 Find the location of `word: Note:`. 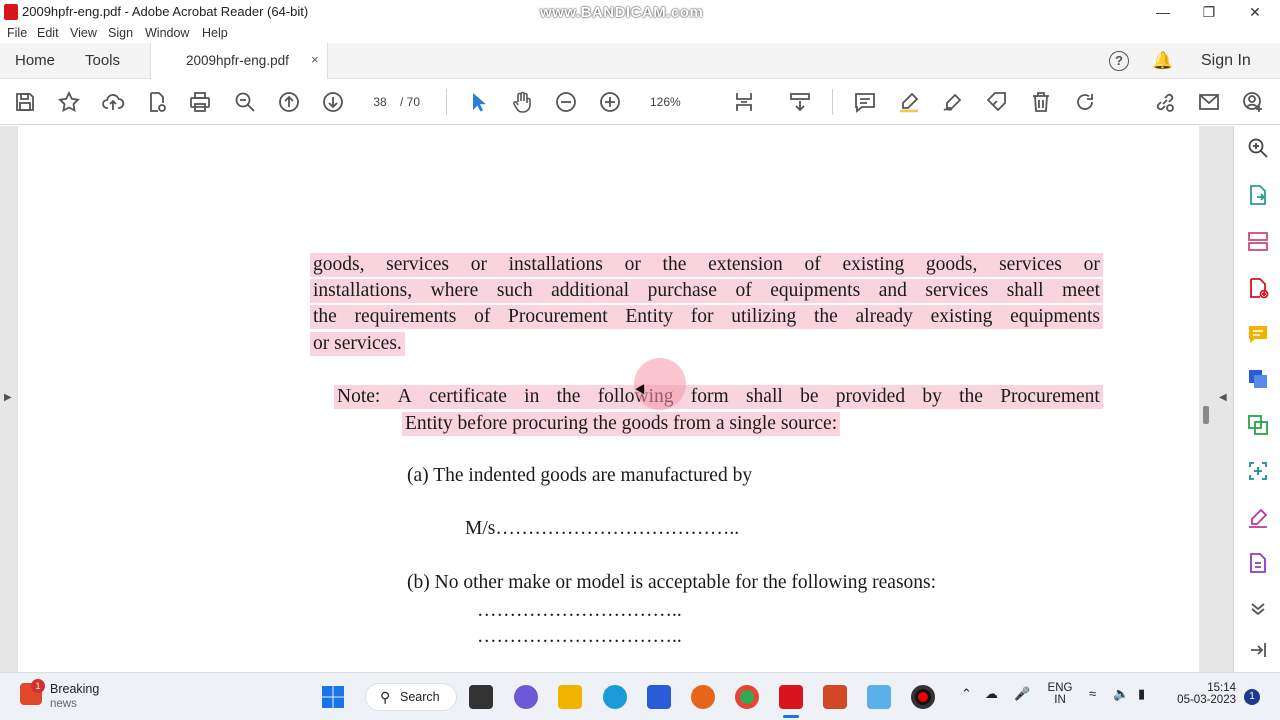

word: Note: is located at coordinates (359, 396).